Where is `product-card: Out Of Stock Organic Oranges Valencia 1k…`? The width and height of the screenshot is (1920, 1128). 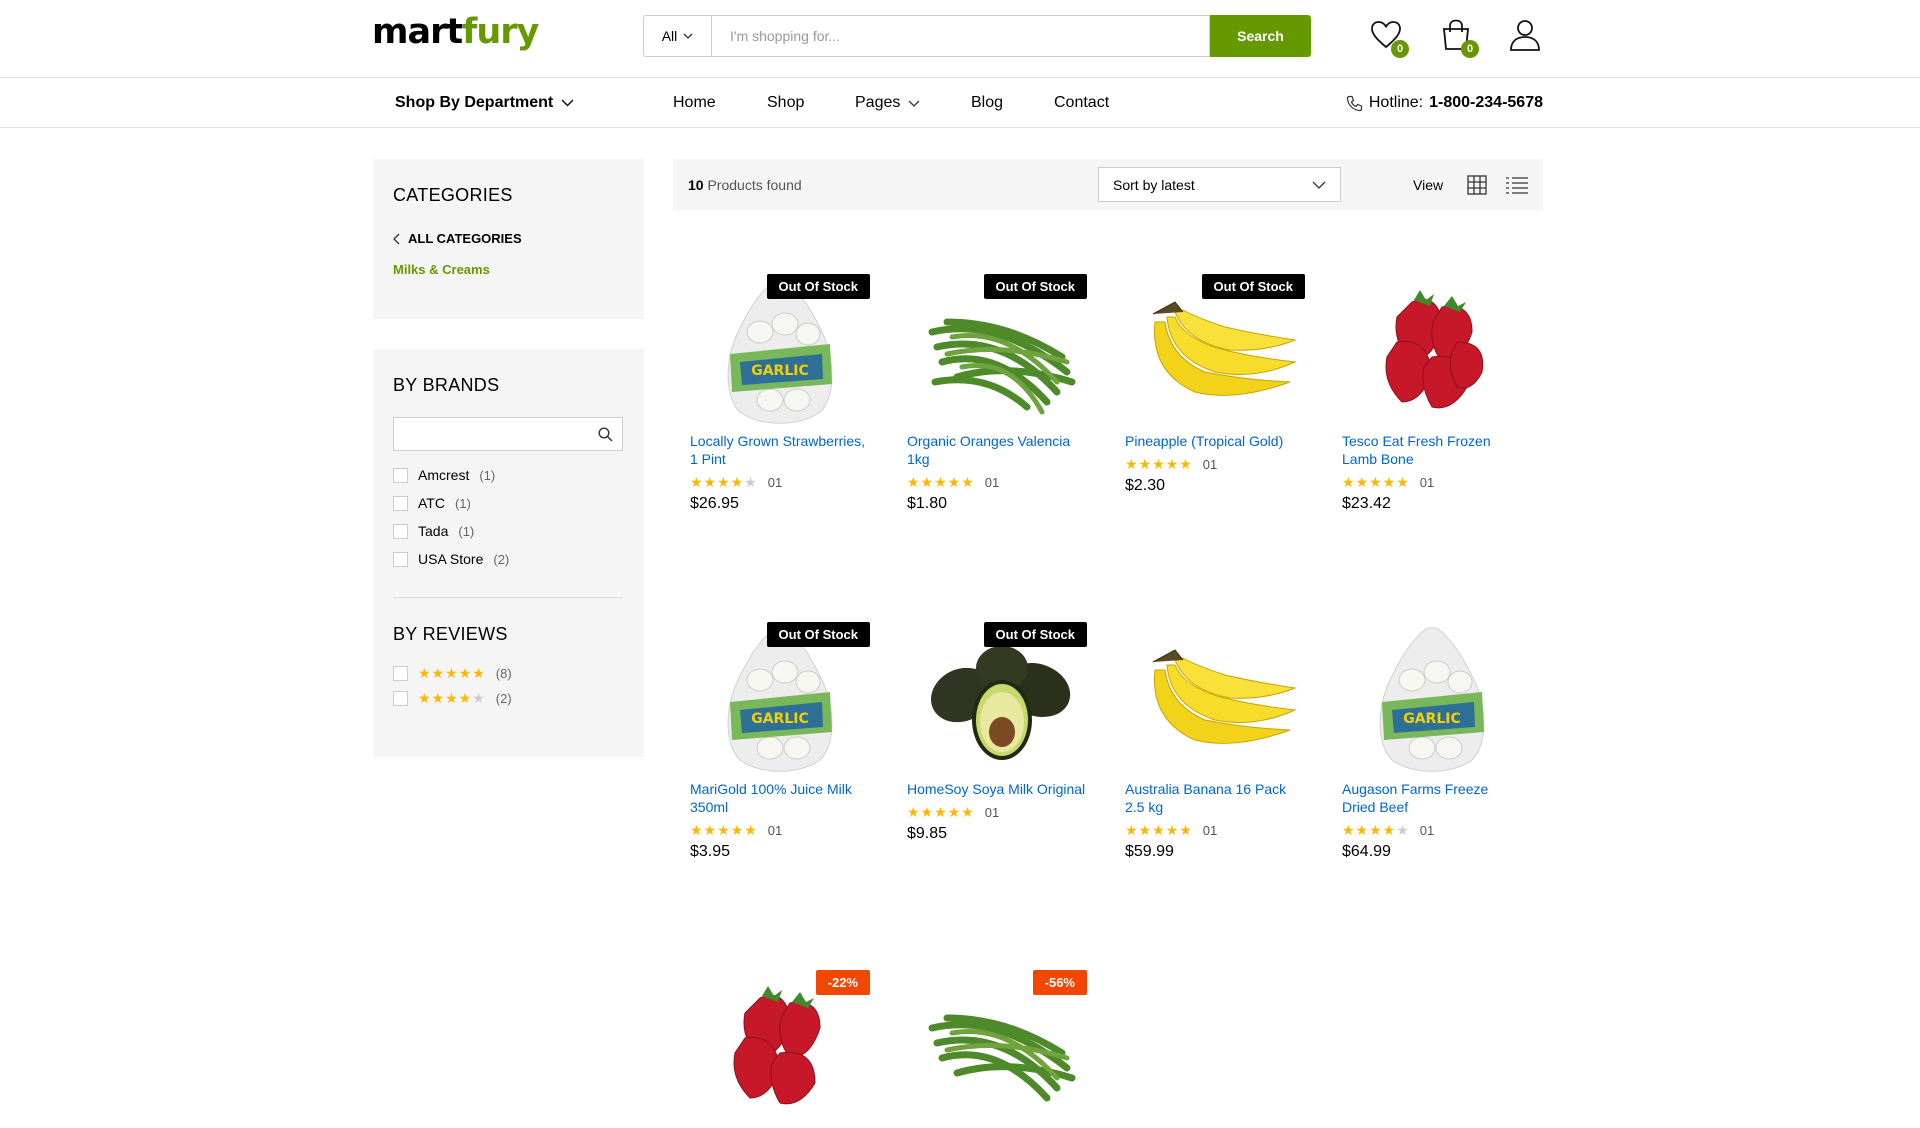 product-card: Out Of Stock Organic Oranges Valencia 1k… is located at coordinates (997, 387).